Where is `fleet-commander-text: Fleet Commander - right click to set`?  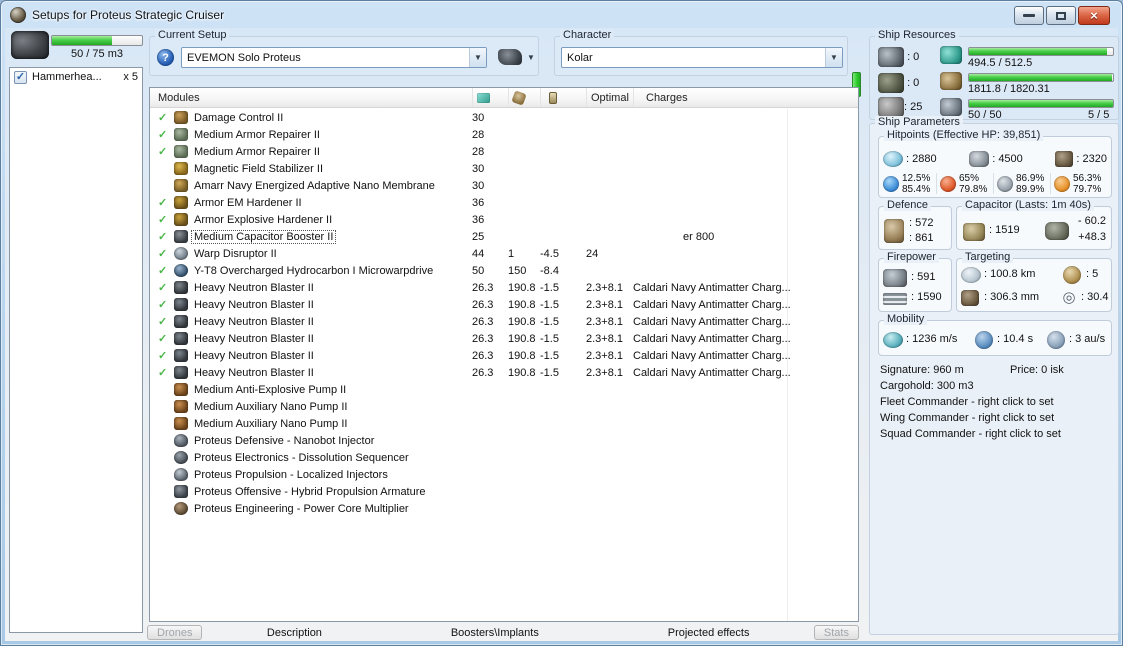
fleet-commander-text: Fleet Commander - right click to set is located at coordinates (996, 404).